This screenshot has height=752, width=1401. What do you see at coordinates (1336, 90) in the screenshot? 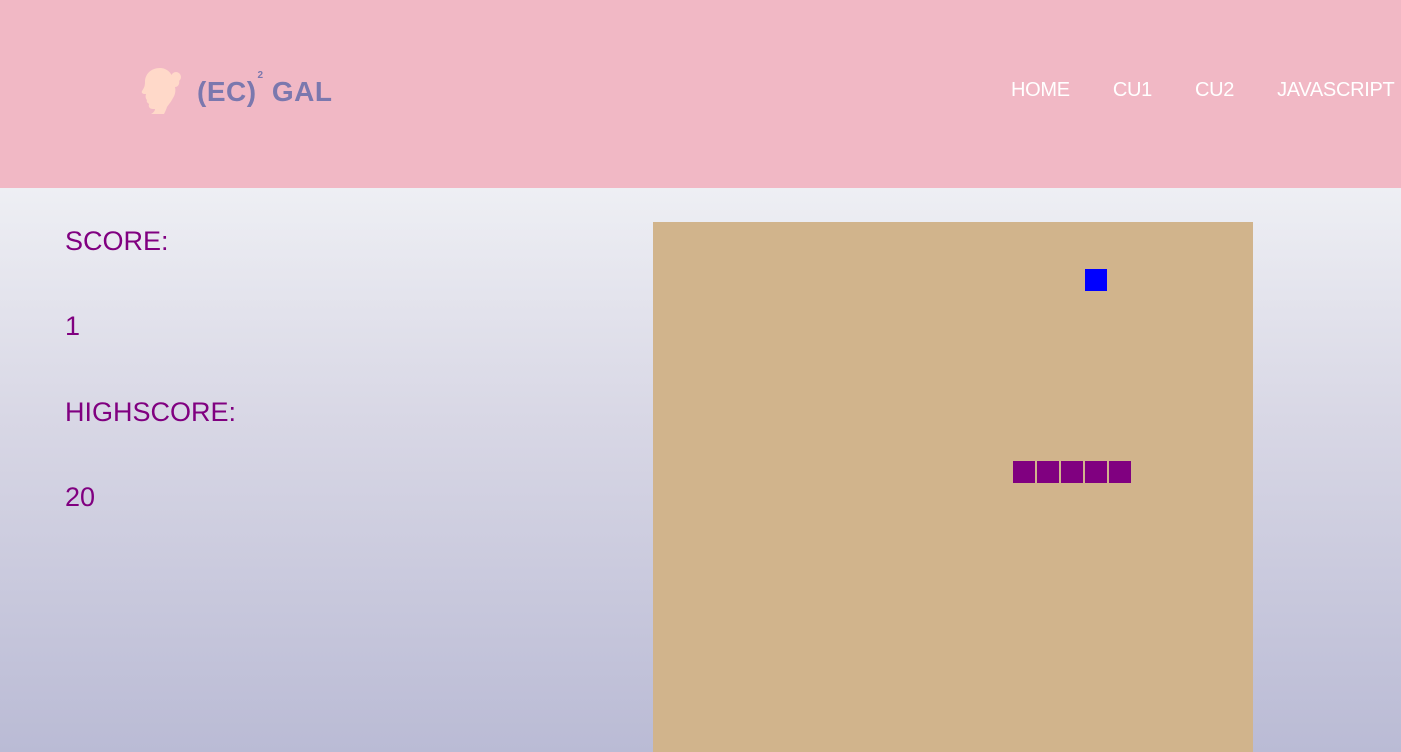
I see `nav-javascript-link: JAVASCRIPT` at bounding box center [1336, 90].